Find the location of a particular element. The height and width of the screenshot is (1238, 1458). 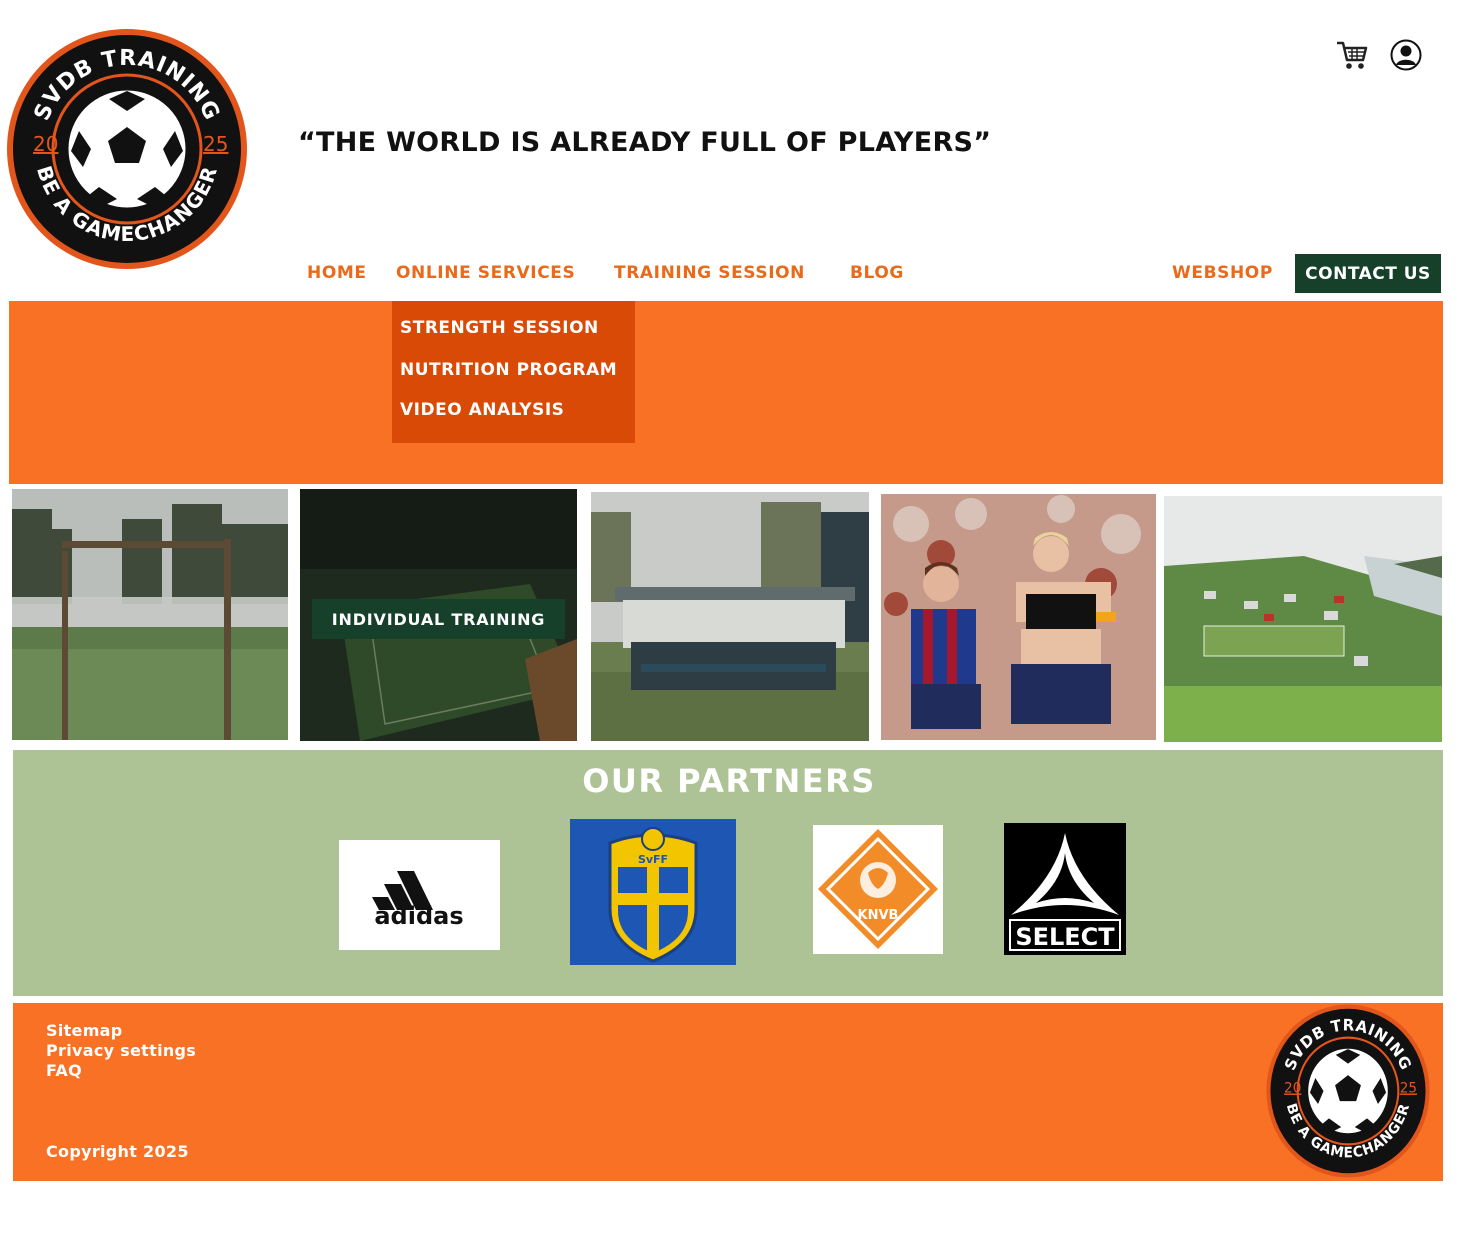

nav-blog: BLOG is located at coordinates (877, 273).